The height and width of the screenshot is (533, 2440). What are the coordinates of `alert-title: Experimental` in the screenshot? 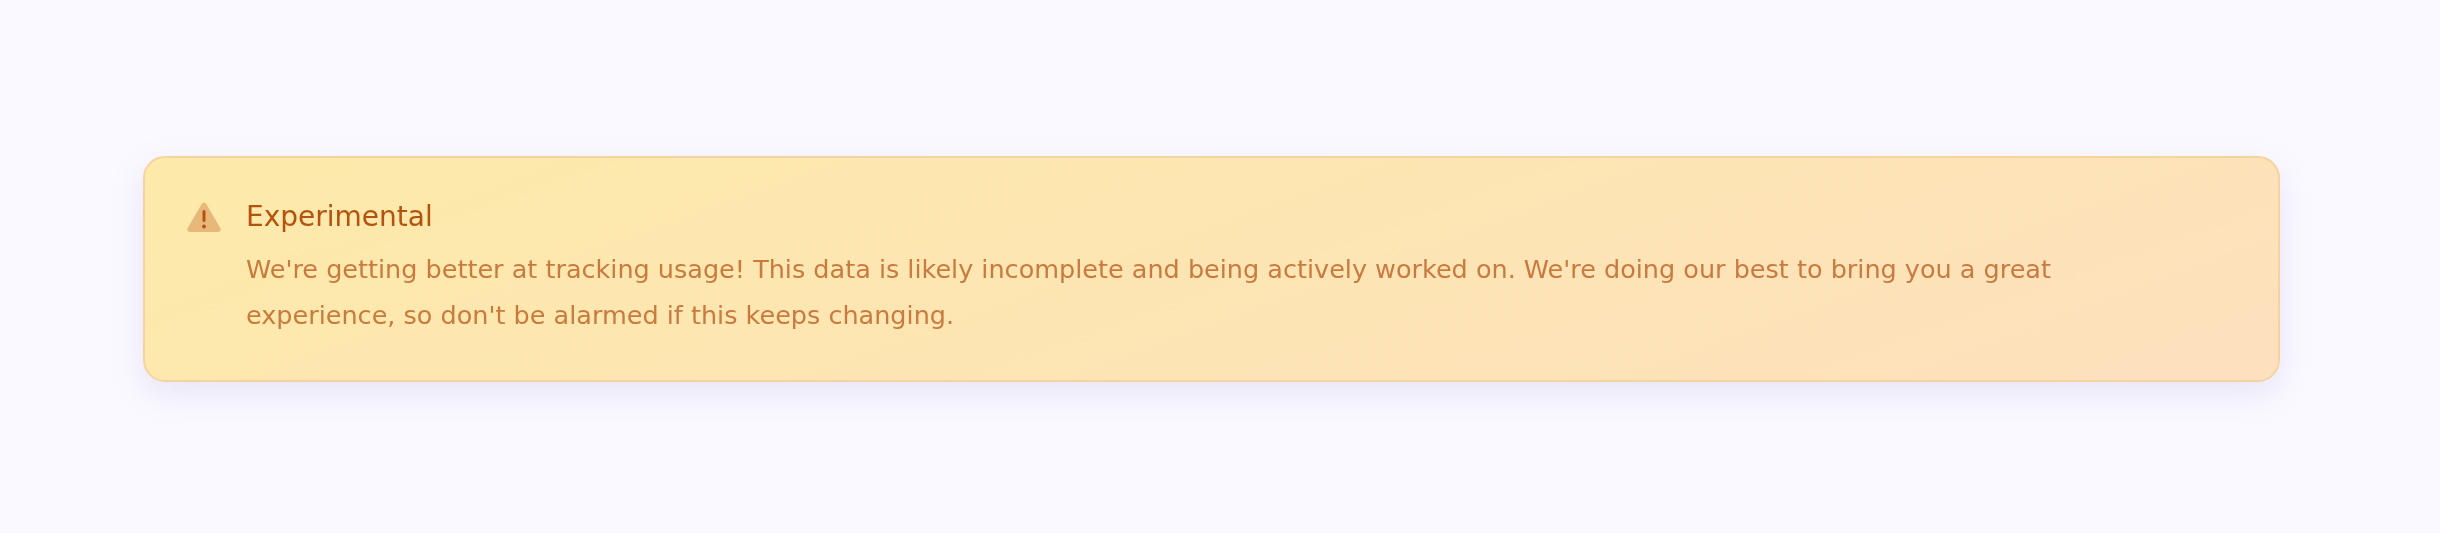 It's located at (340, 217).